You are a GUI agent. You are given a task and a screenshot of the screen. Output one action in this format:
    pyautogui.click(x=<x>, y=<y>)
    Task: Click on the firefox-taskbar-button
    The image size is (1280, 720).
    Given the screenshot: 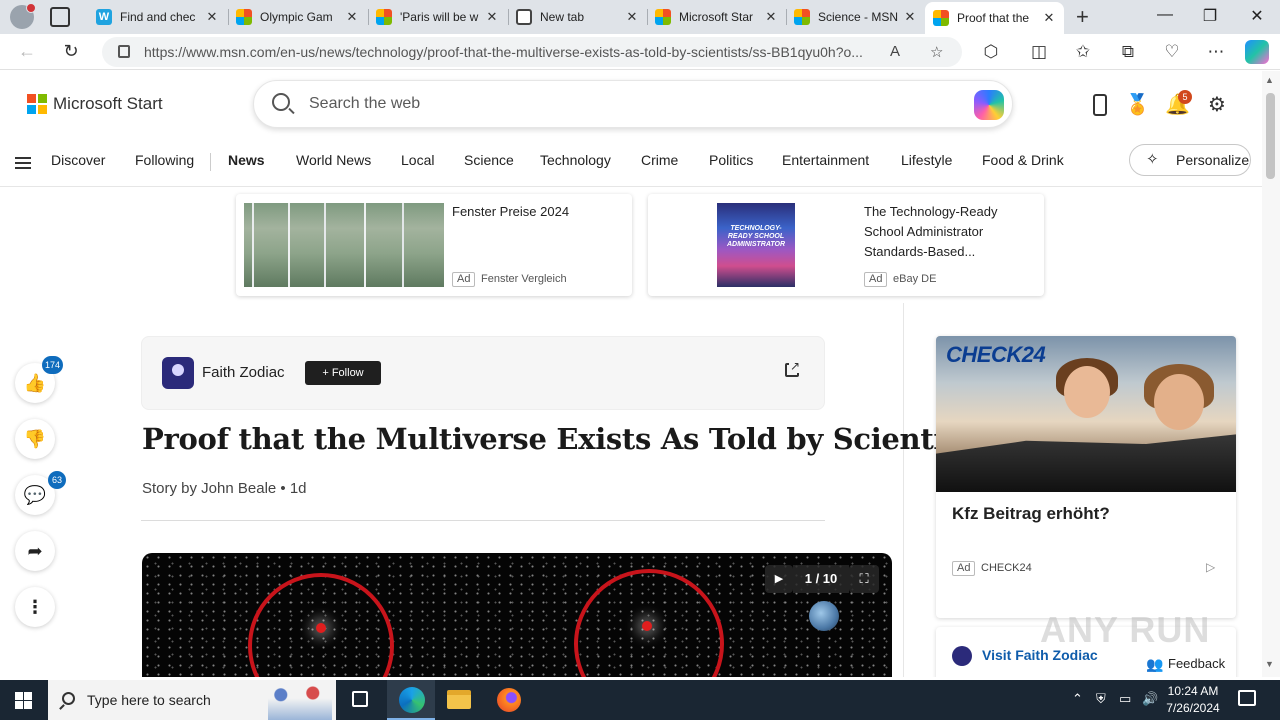 What is the action you would take?
    pyautogui.click(x=509, y=700)
    